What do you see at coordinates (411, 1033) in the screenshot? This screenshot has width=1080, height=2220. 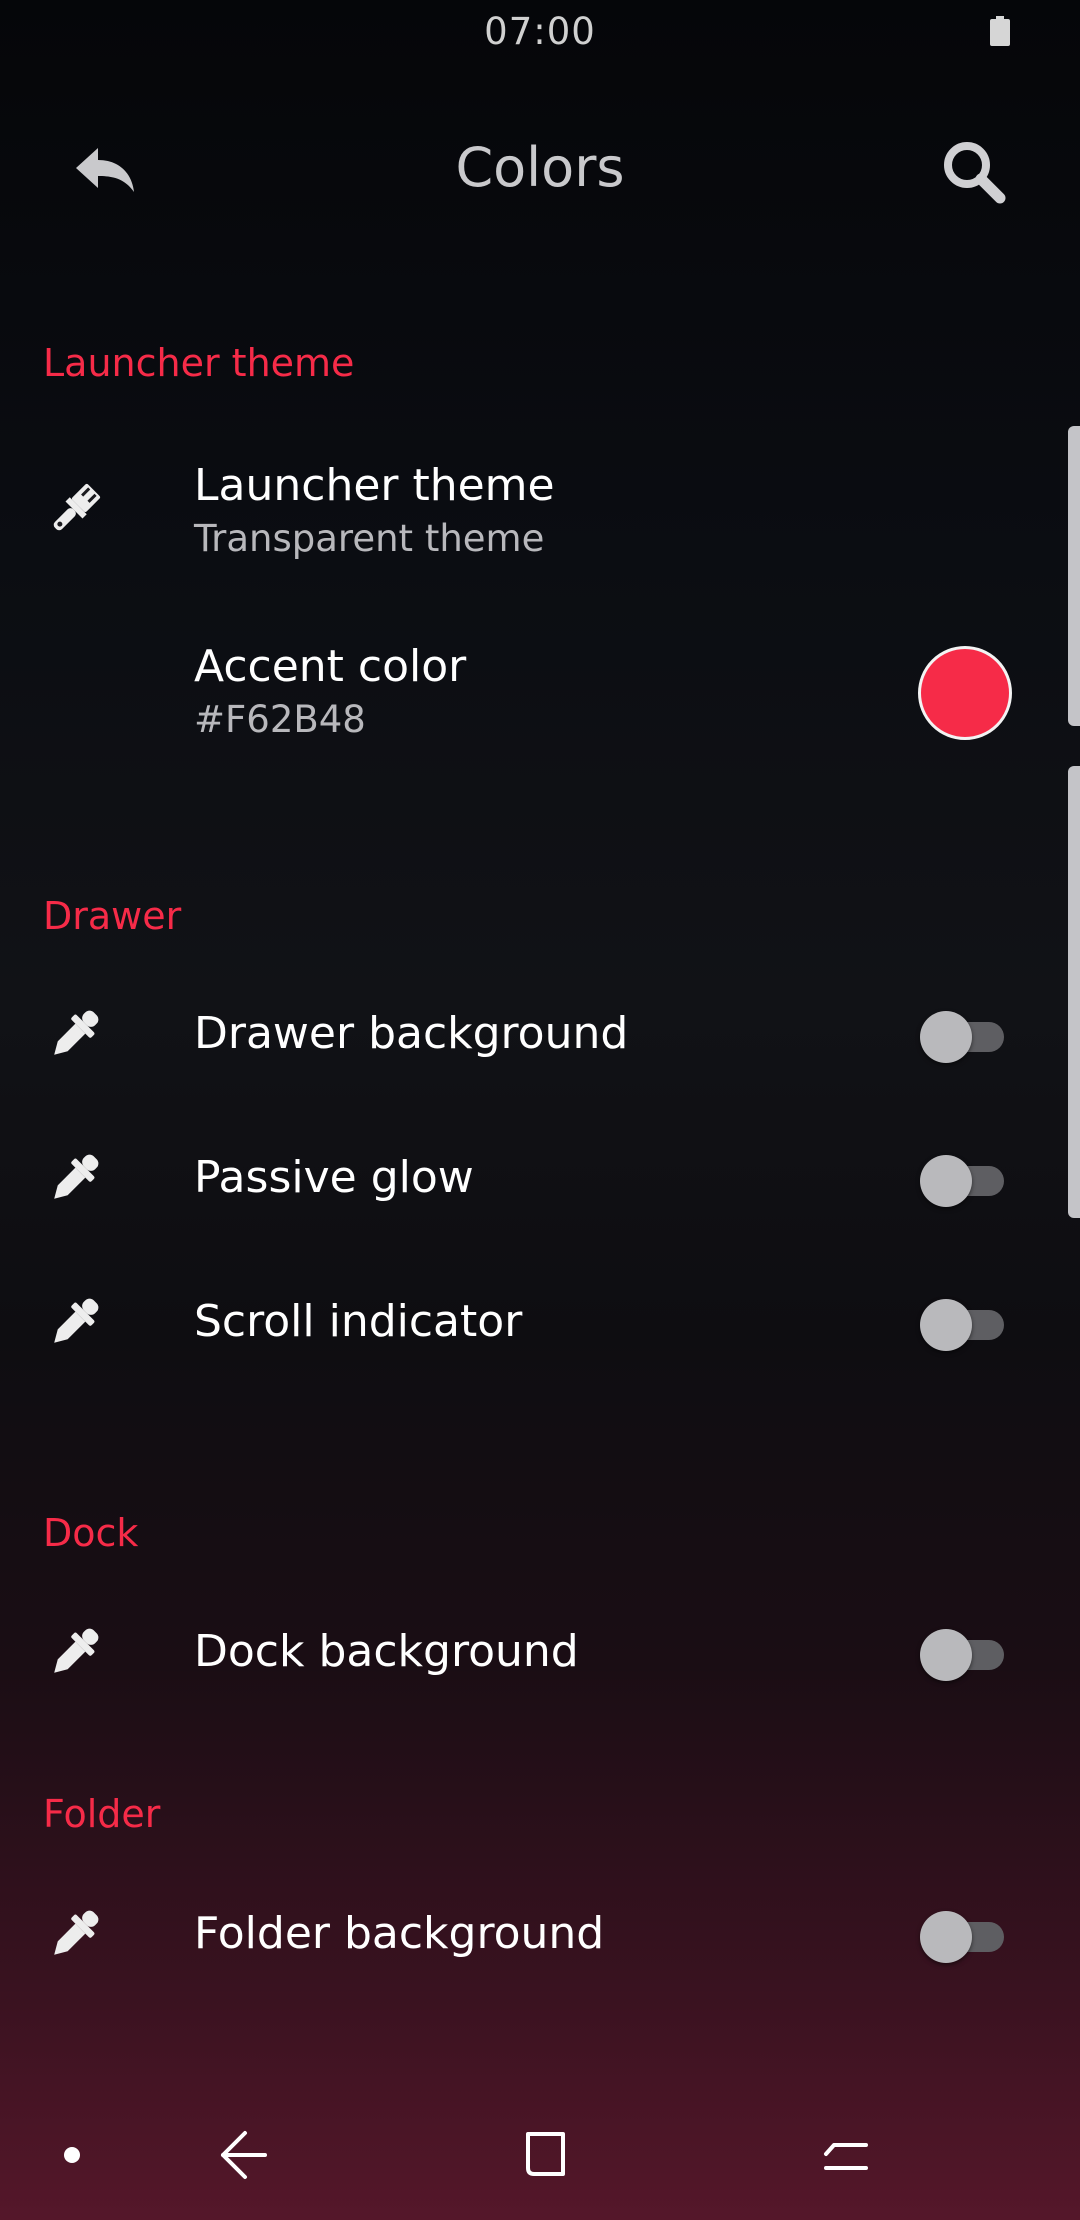 I see `row-title: Drawer background` at bounding box center [411, 1033].